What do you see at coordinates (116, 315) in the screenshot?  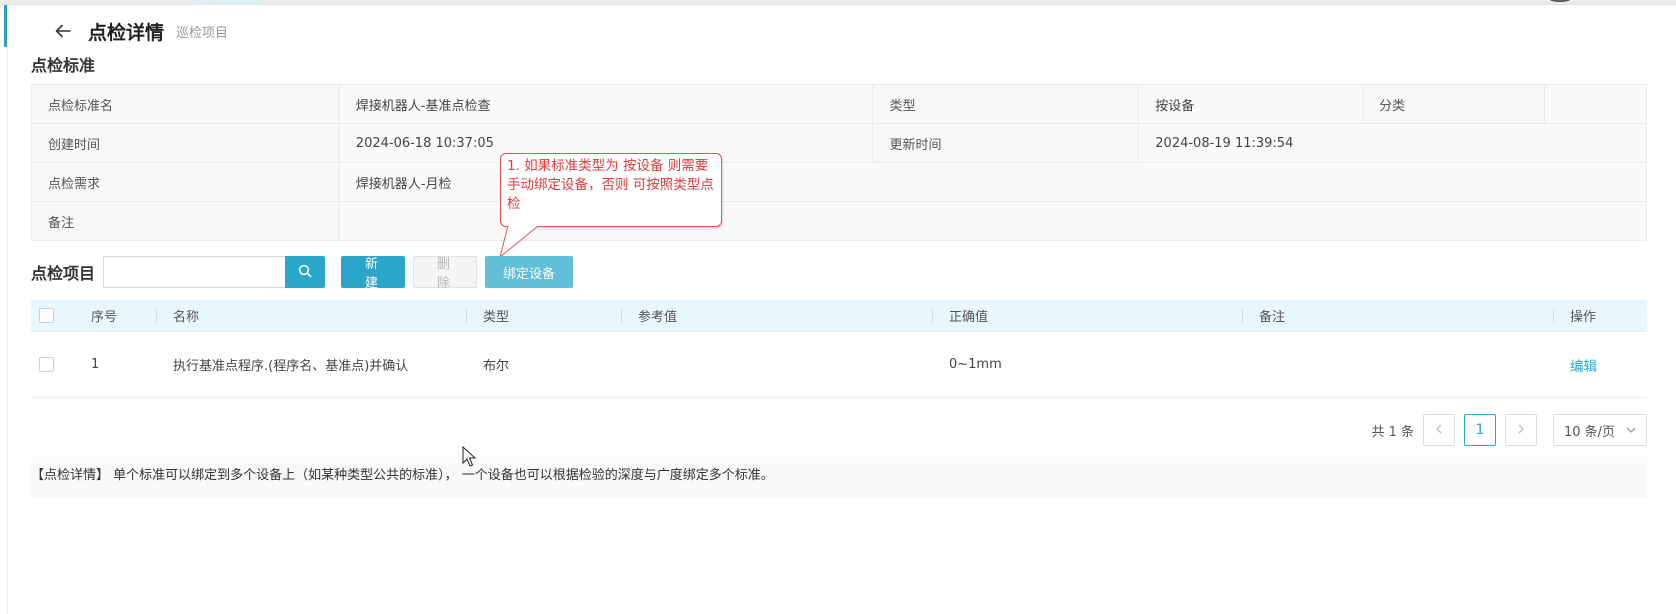 I see `column-header: 序号` at bounding box center [116, 315].